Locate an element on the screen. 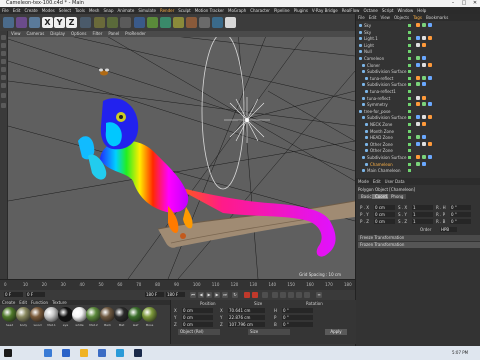 Image resolution: width=480 pixels, height=360 pixels. record-icon is located at coordinates (247, 295).